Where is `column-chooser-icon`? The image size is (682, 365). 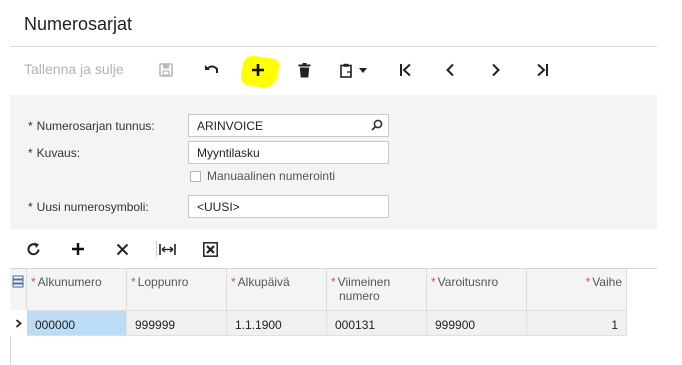 column-chooser-icon is located at coordinates (18, 289).